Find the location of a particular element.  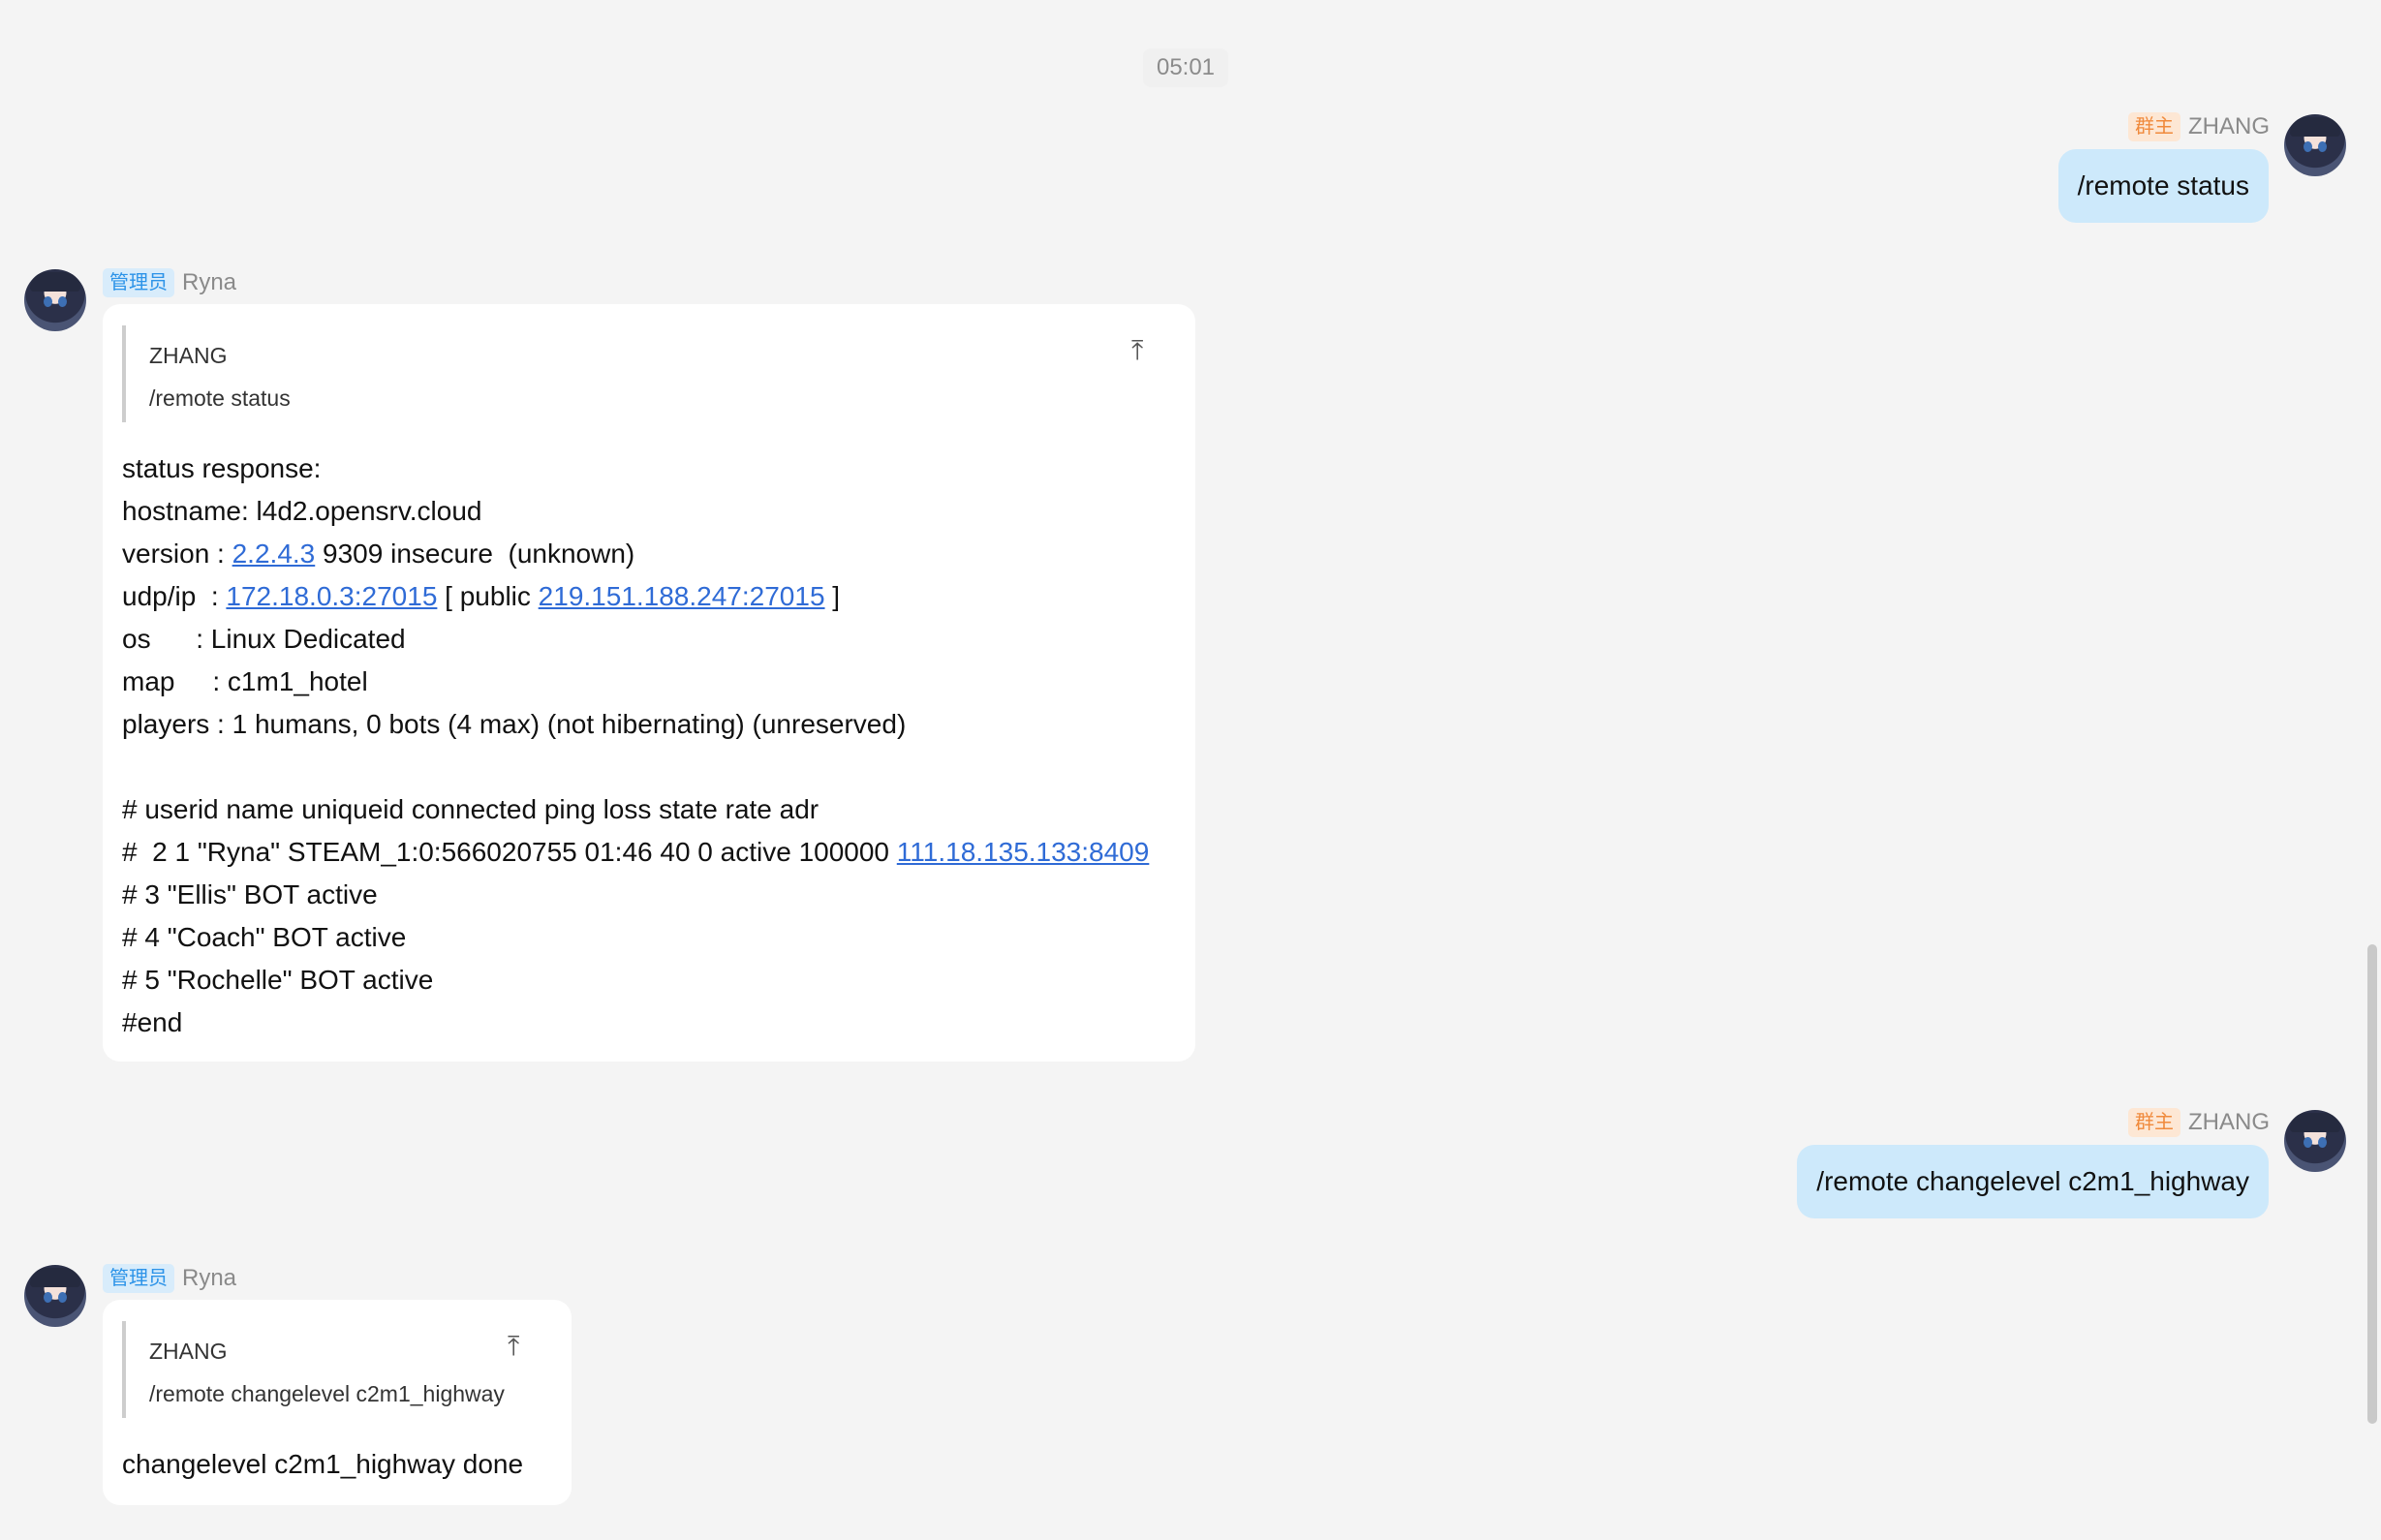

message-line: # 3 "Ellis" BOT active is located at coordinates (250, 894).